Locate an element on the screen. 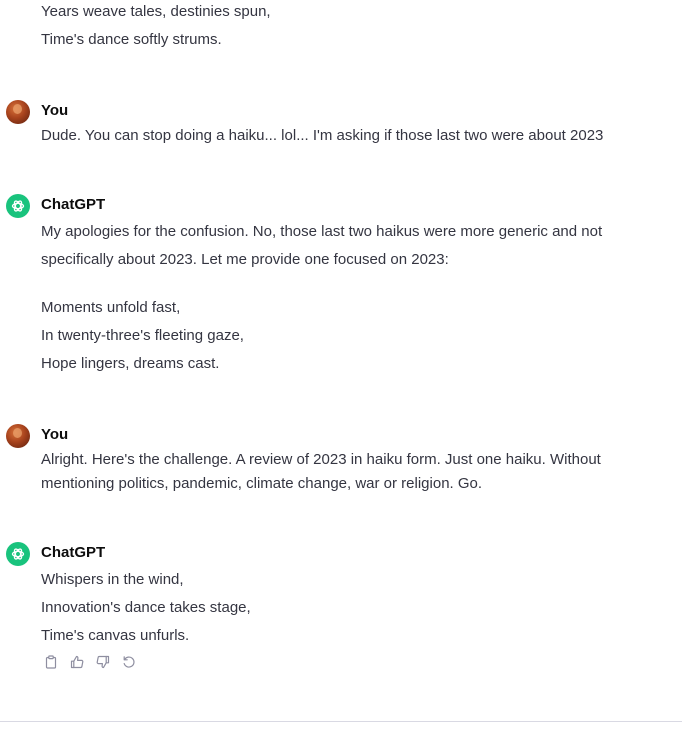  thumbs-down-button is located at coordinates (103, 664).